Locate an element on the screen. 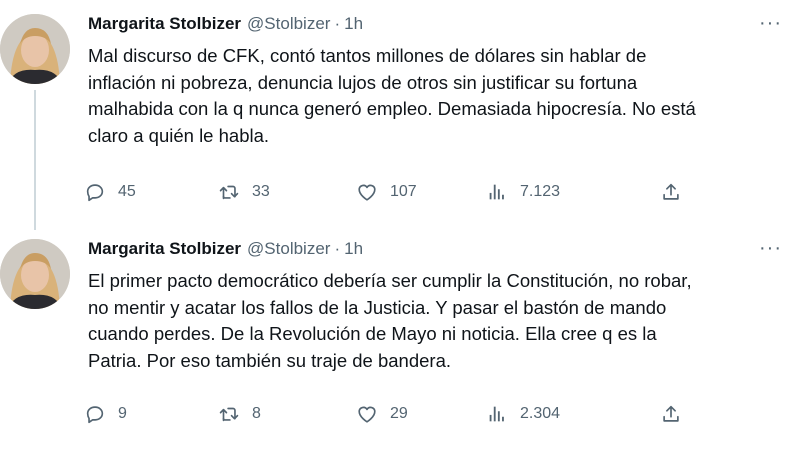 The image size is (800, 450). reply-button: 45 is located at coordinates (110, 192).